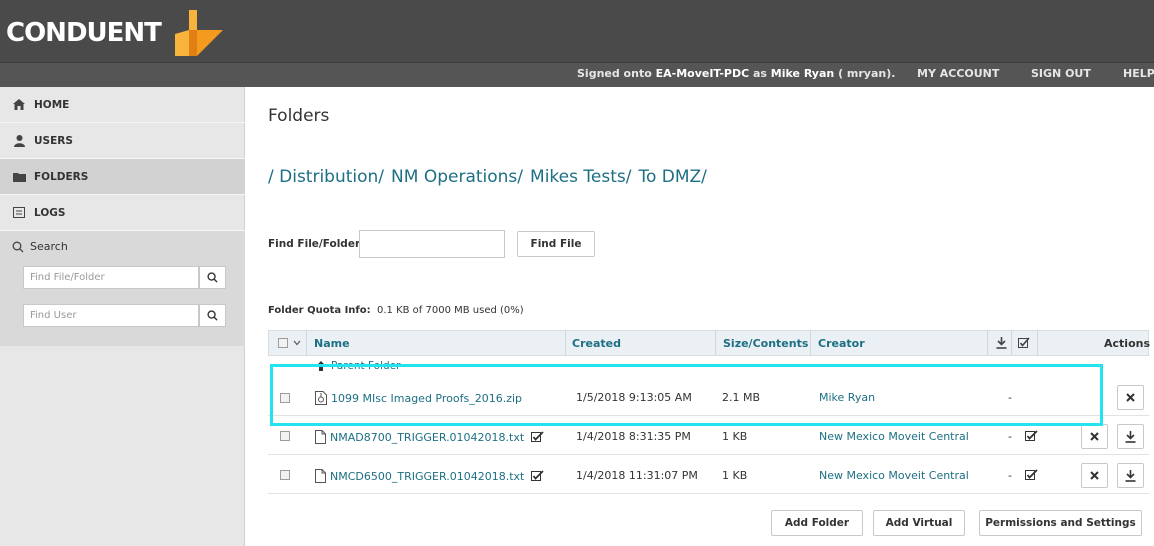 Image resolution: width=1154 pixels, height=546 pixels. What do you see at coordinates (429, 476) in the screenshot?
I see `file-name-link: NMCD6500_TRIGGER.01042018.txt` at bounding box center [429, 476].